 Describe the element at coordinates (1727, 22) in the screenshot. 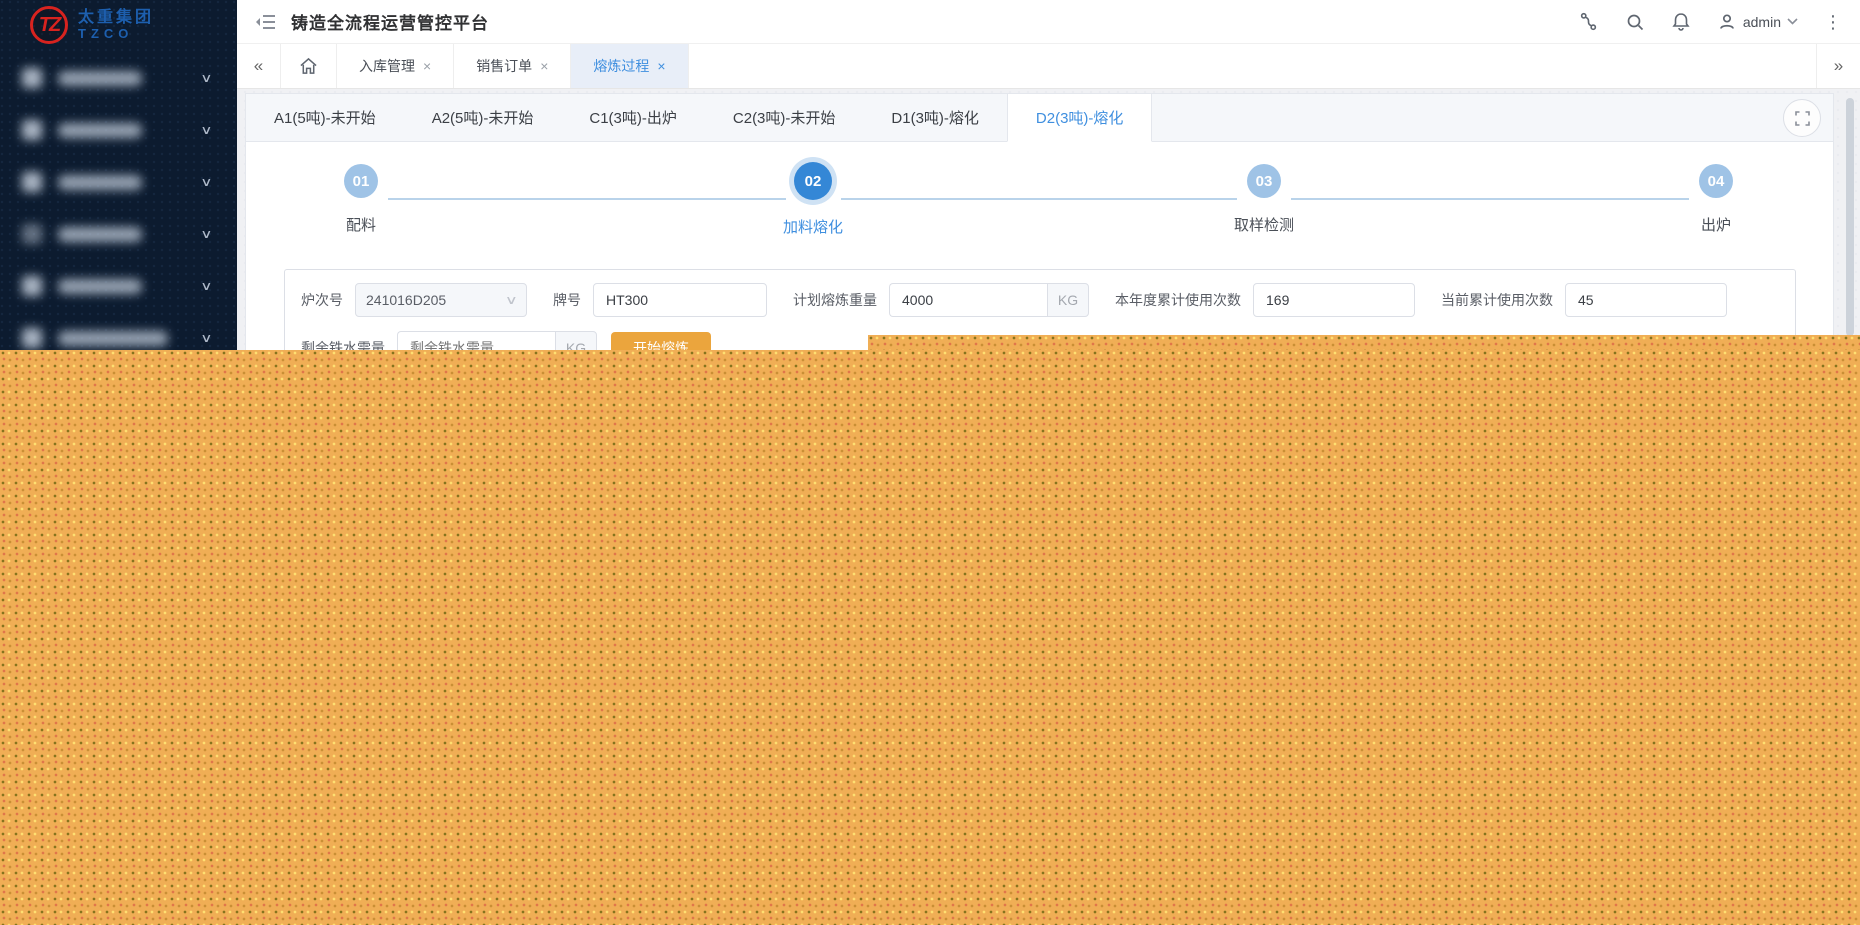

I see `user-icon` at that location.